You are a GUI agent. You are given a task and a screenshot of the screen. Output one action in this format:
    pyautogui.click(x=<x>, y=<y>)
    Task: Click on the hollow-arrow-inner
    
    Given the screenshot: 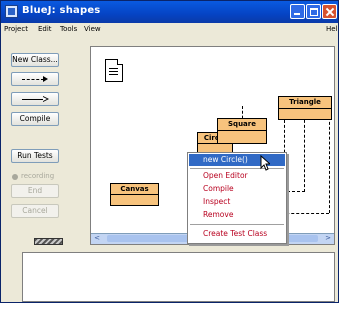 What is the action you would take?
    pyautogui.click(x=45, y=99)
    